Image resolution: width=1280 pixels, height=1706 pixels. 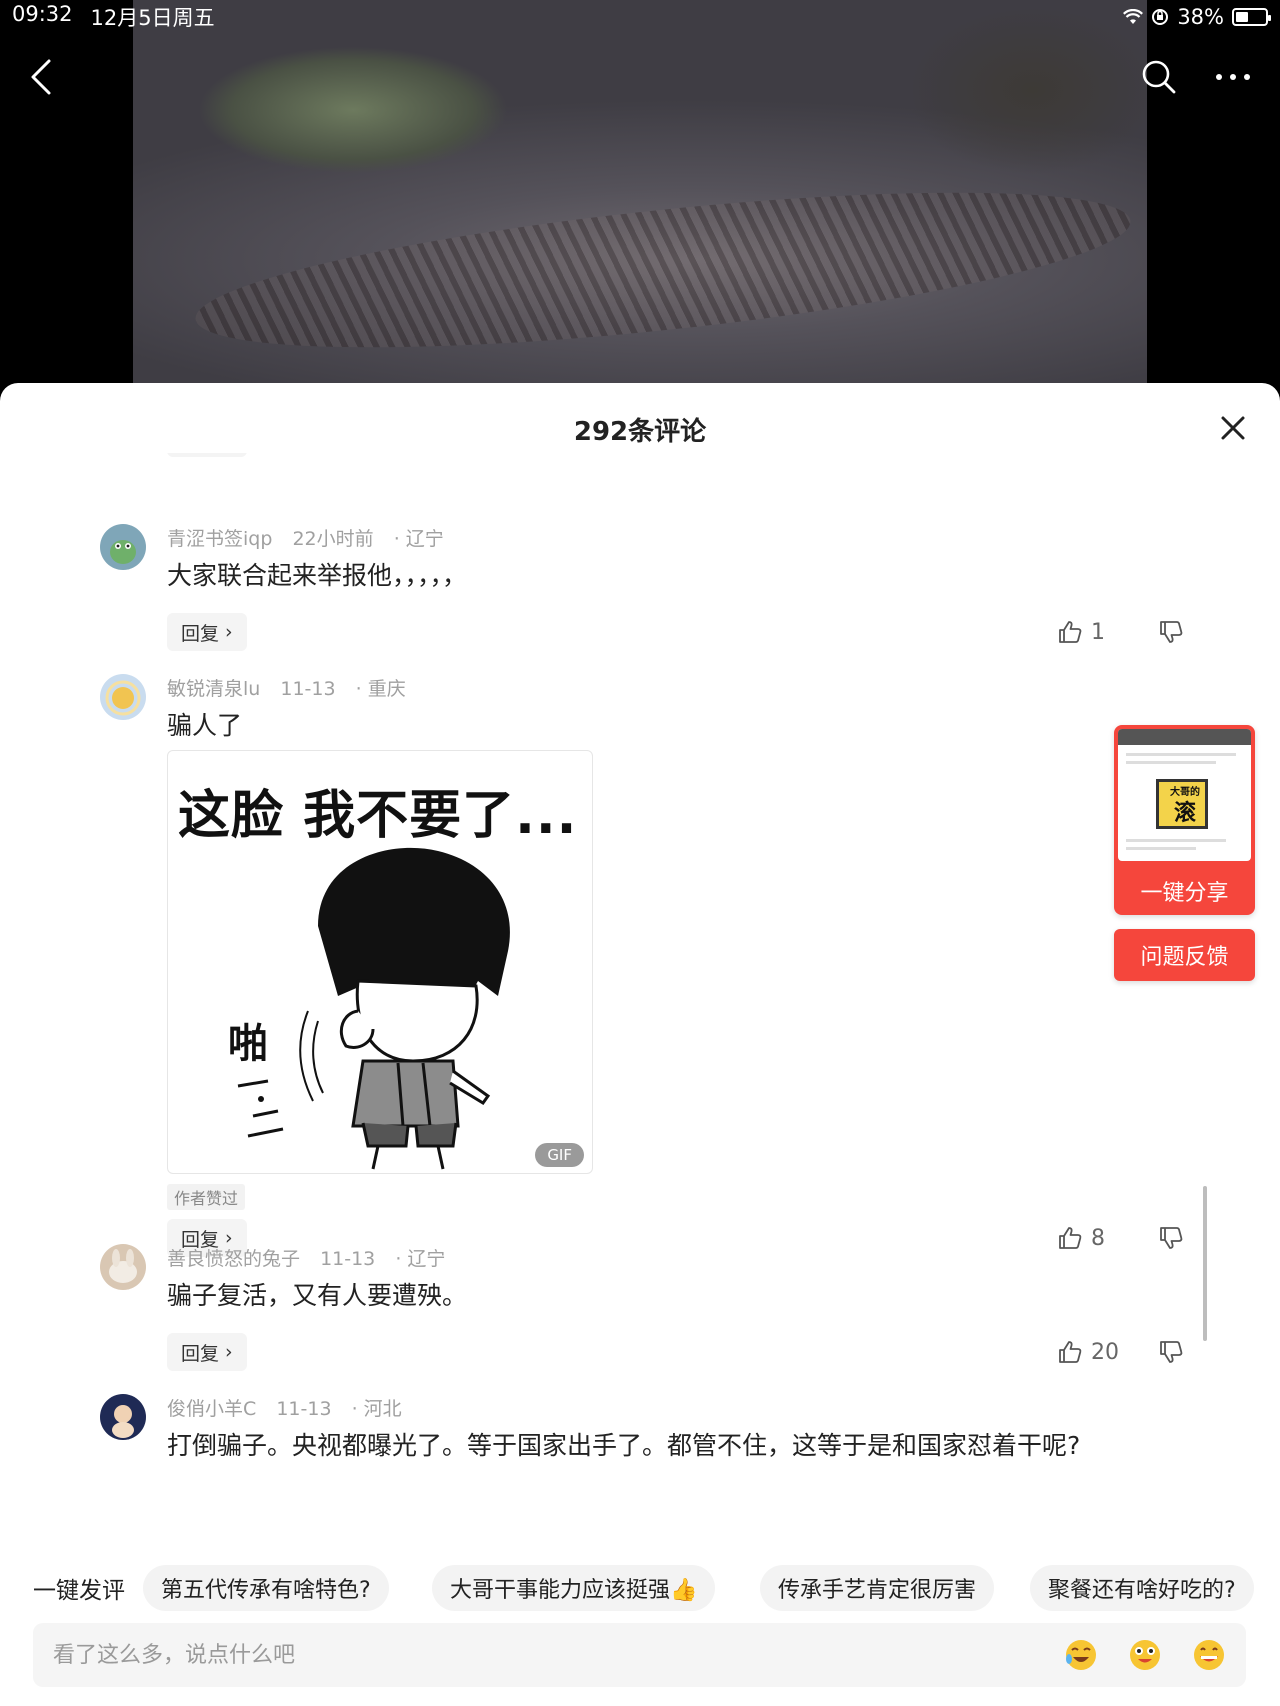 What do you see at coordinates (1160, 17) in the screenshot?
I see `orientation-lock-icon` at bounding box center [1160, 17].